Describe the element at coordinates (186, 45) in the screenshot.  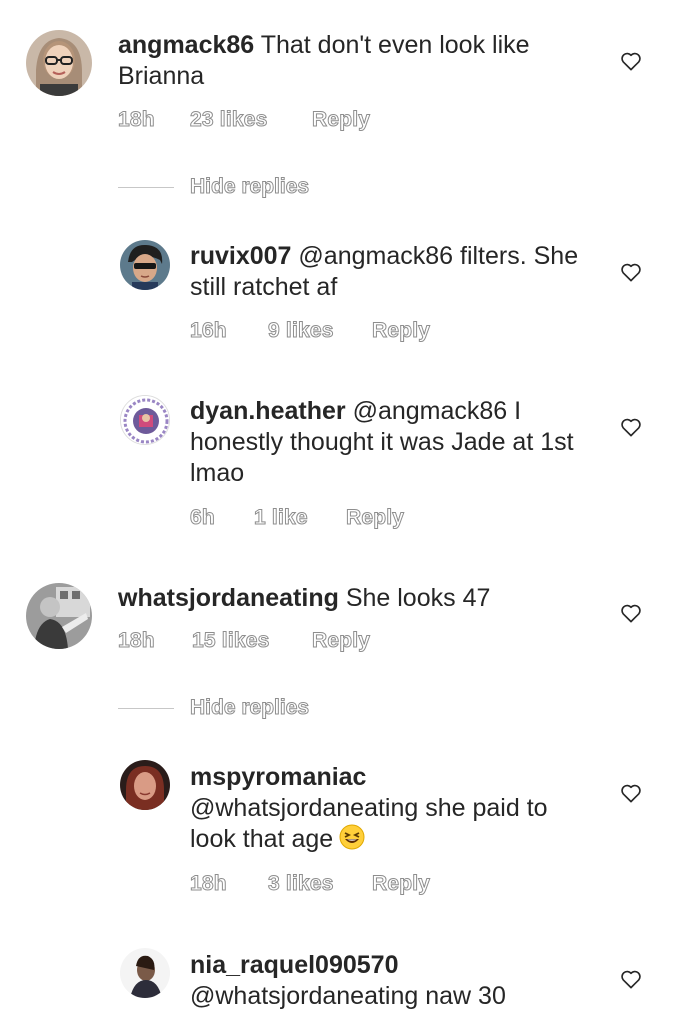
I see `comment-username: angmack86` at that location.